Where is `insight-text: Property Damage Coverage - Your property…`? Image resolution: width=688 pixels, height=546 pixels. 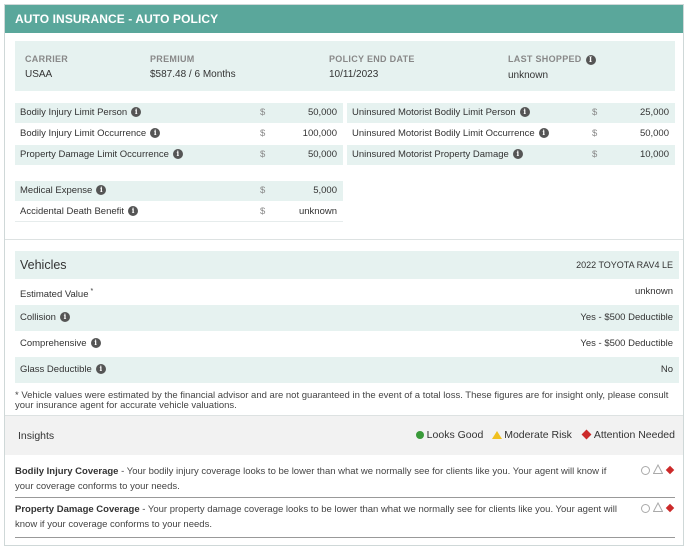 insight-text: Property Damage Coverage - Your property… is located at coordinates (321, 517).